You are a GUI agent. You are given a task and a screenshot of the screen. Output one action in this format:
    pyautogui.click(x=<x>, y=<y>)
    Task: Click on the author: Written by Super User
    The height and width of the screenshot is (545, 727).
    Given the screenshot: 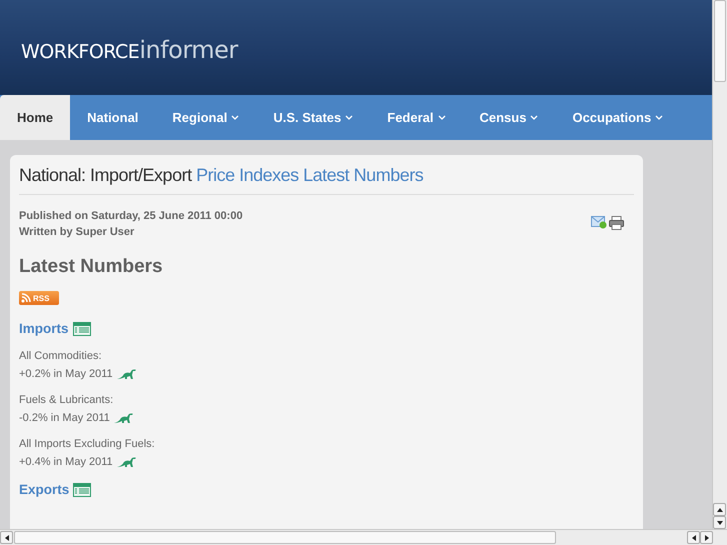 What is the action you would take?
    pyautogui.click(x=77, y=232)
    